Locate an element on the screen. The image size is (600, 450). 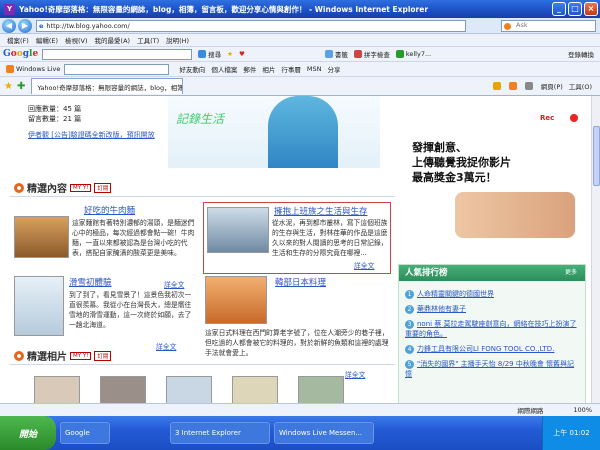
list-item: 2 藥鼎林他有妻子 is located at coordinates (492, 309).